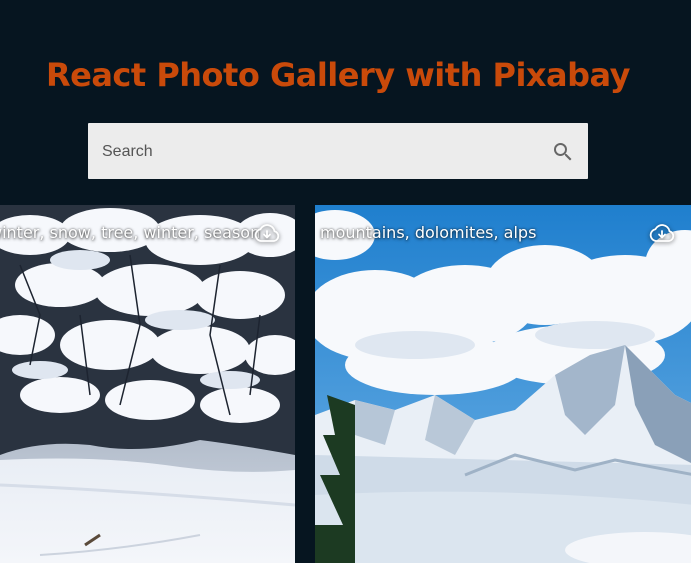 The width and height of the screenshot is (691, 563). I want to click on search-icon, so click(563, 152).